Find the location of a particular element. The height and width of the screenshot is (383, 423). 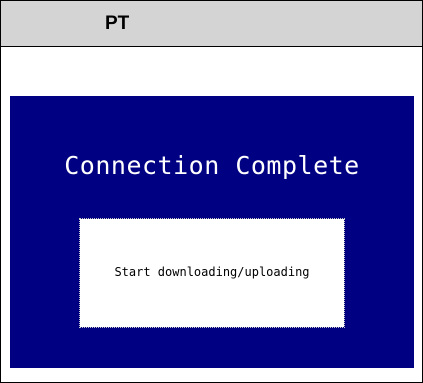

window-title: PT is located at coordinates (117, 23).